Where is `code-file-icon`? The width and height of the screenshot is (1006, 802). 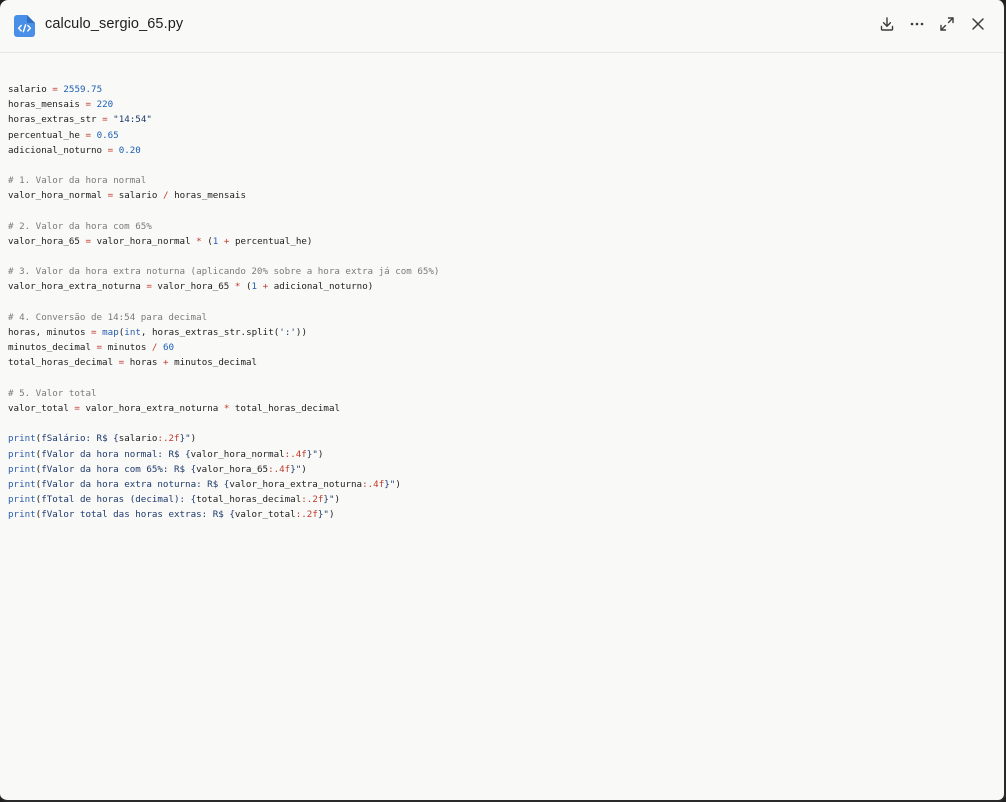
code-file-icon is located at coordinates (24, 26).